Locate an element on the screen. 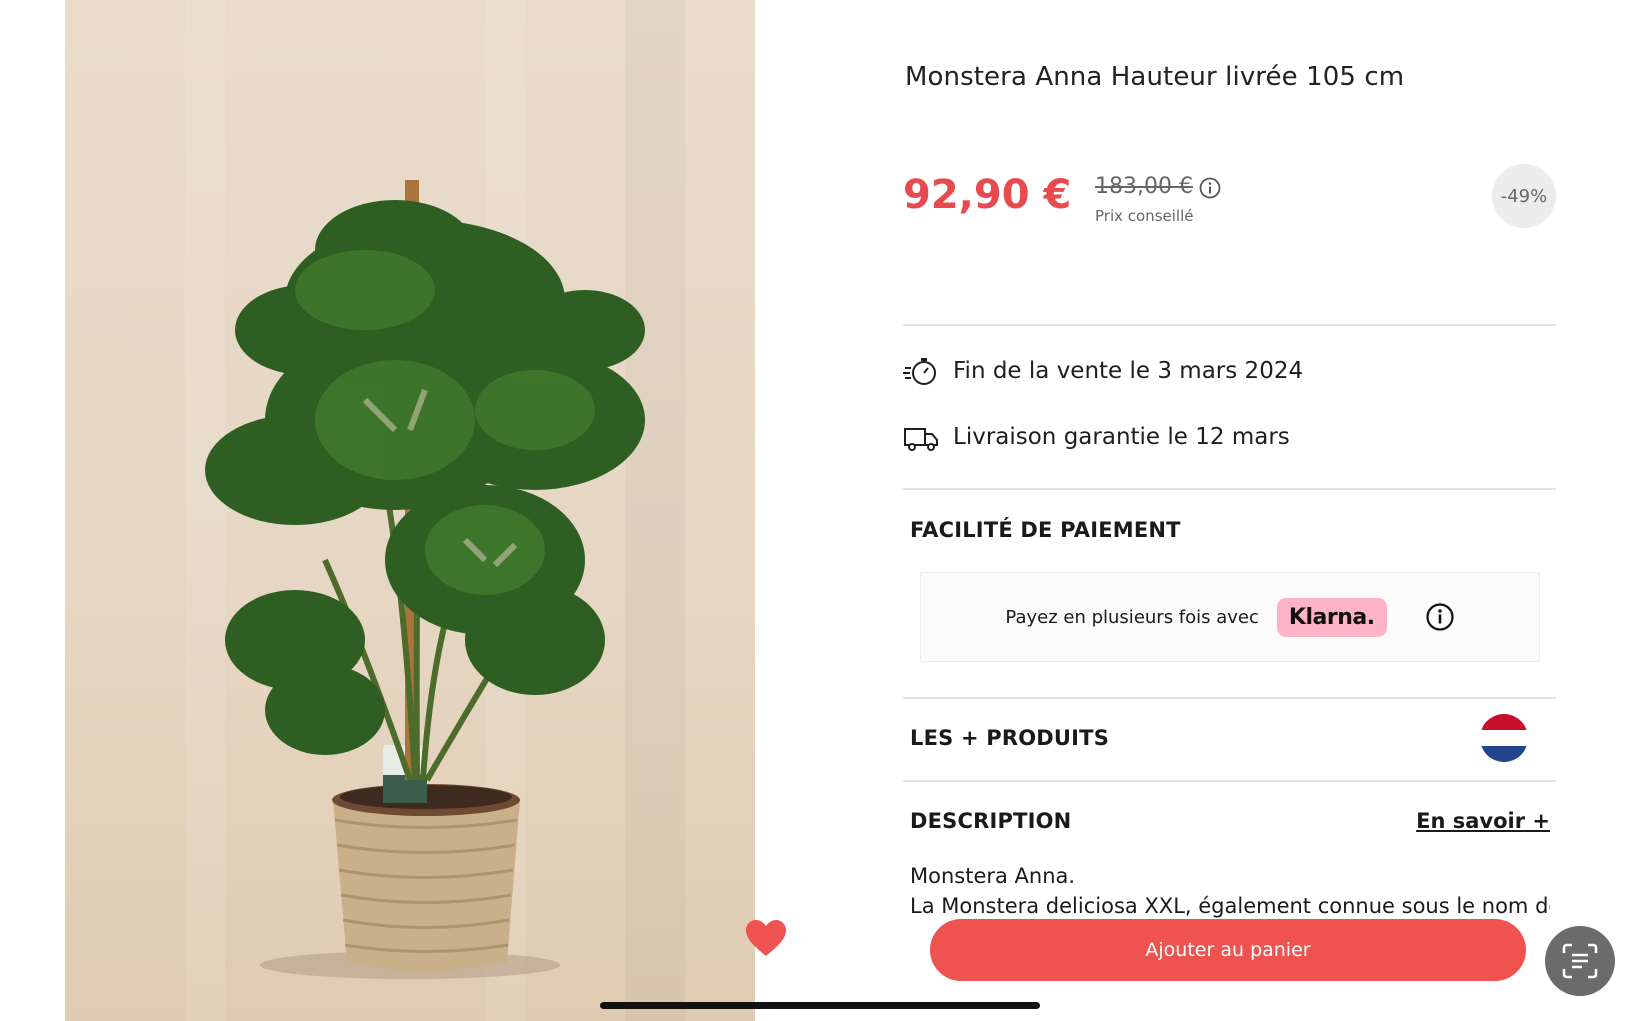 The image size is (1640, 1021). payment-section-title: FACILITÉ DE PAIEMENT is located at coordinates (1045, 530).